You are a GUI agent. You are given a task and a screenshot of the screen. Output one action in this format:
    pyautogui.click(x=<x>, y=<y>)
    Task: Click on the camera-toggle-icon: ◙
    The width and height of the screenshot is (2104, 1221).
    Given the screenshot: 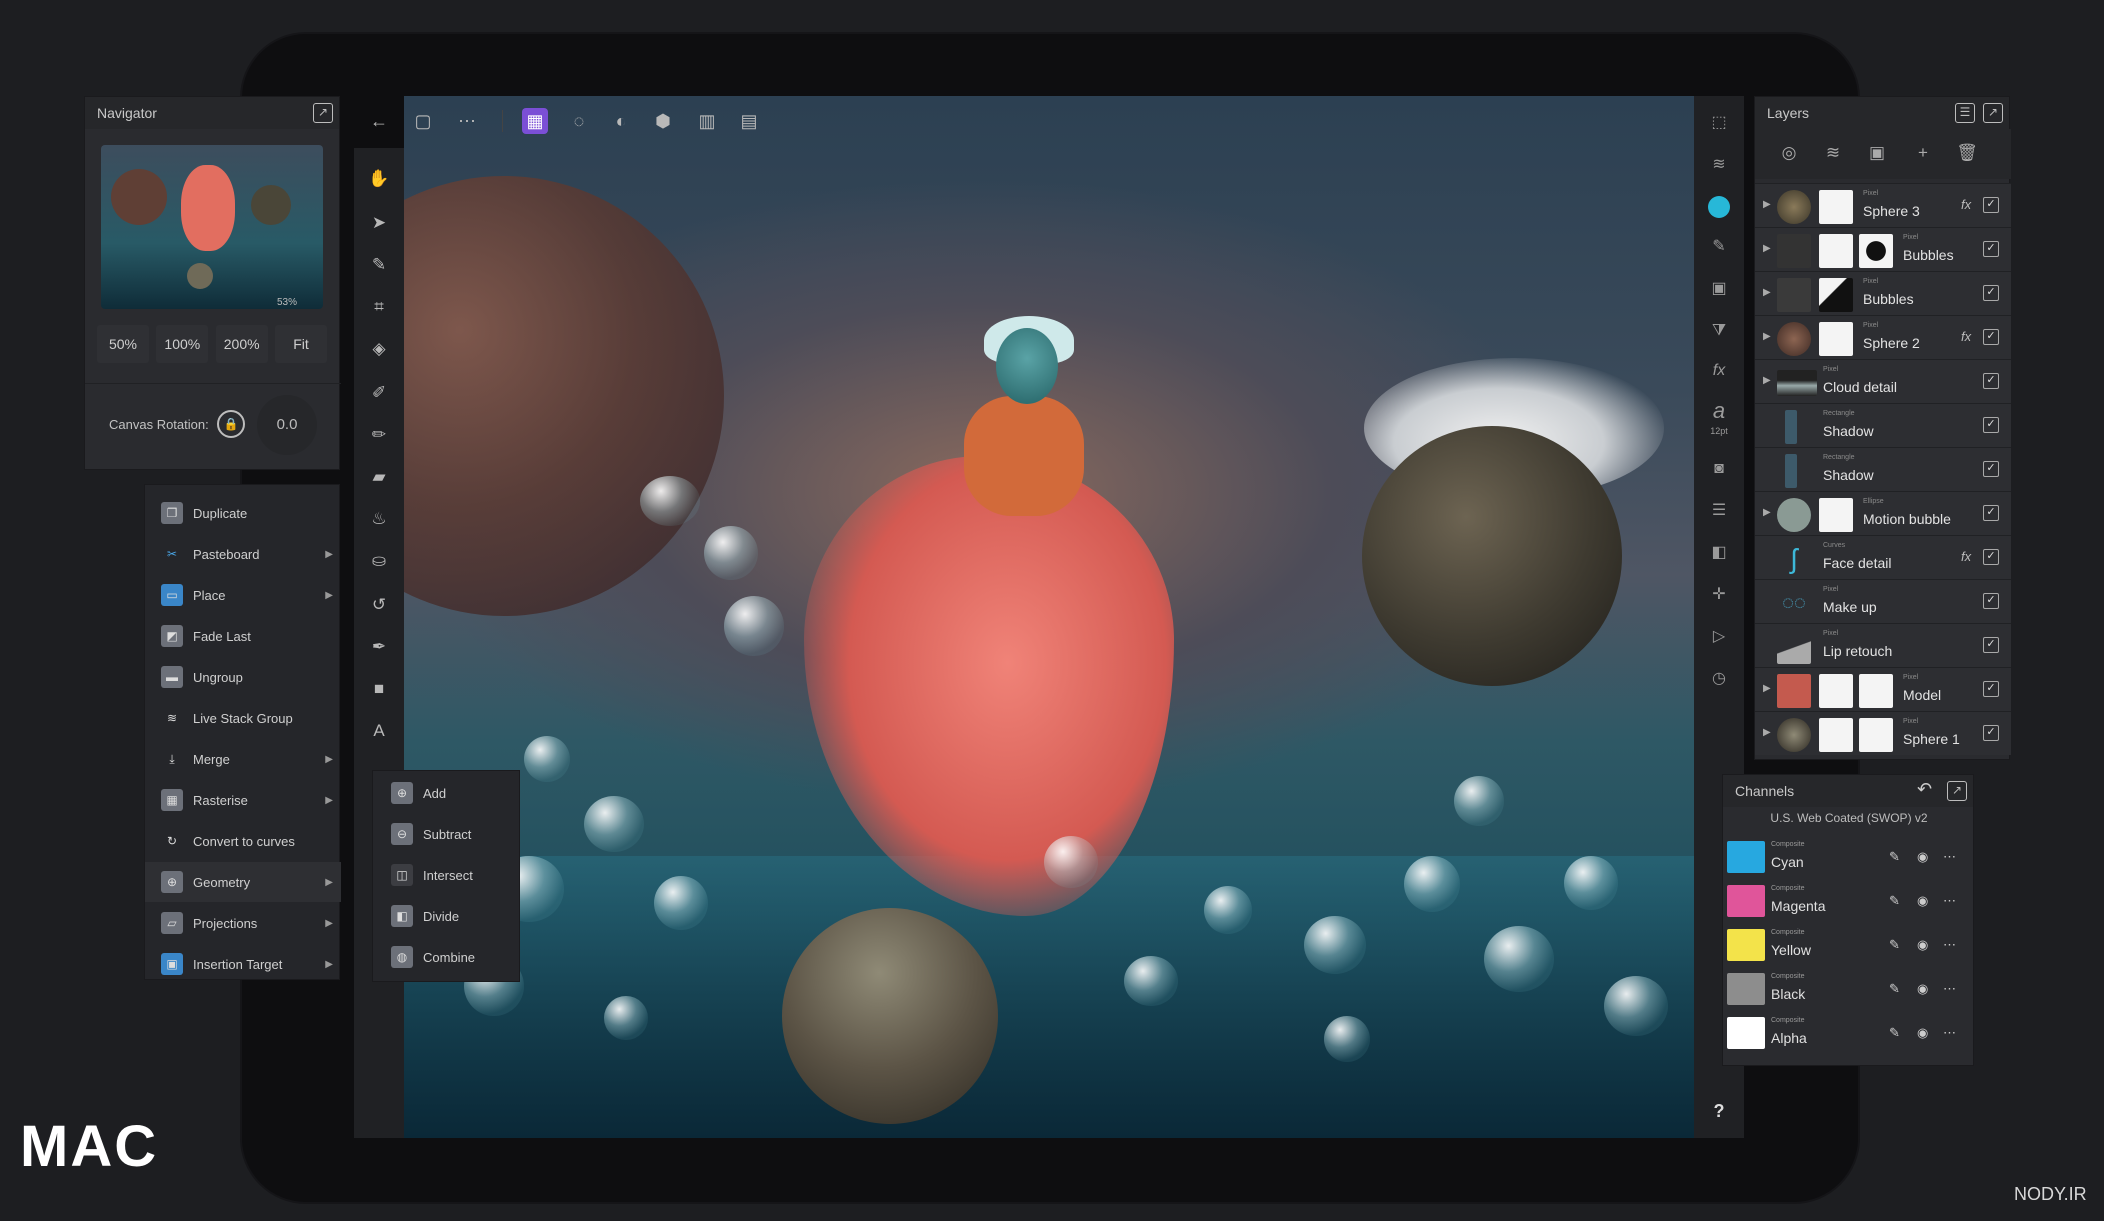 What is the action you would take?
    pyautogui.click(x=1719, y=469)
    